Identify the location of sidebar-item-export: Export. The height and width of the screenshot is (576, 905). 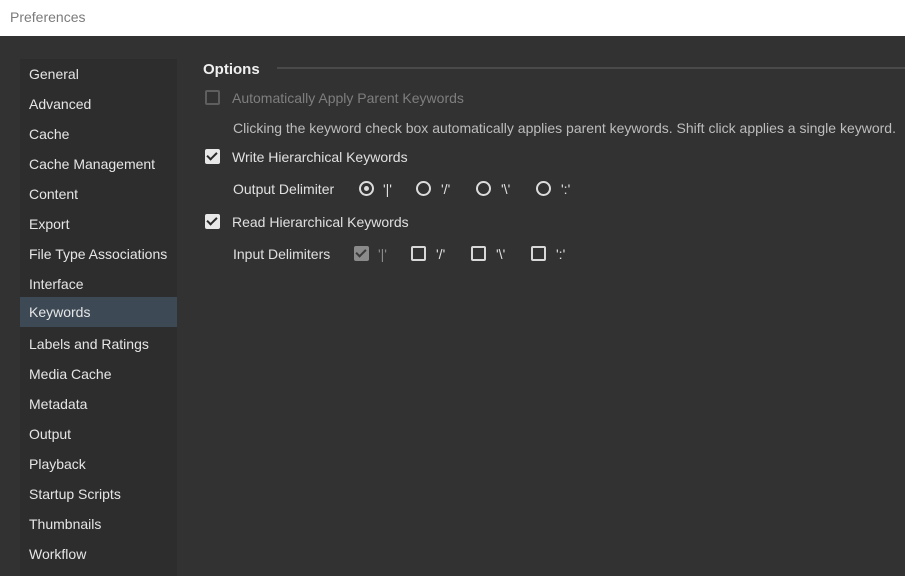
(98, 224).